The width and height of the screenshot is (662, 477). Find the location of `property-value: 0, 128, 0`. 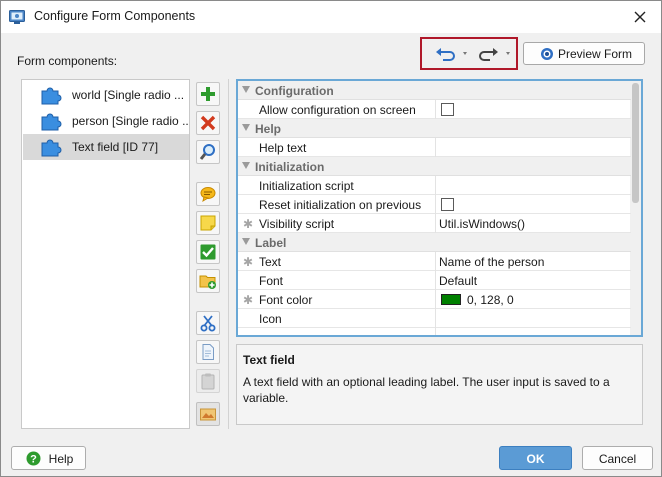

property-value: 0, 128, 0 is located at coordinates (490, 300).